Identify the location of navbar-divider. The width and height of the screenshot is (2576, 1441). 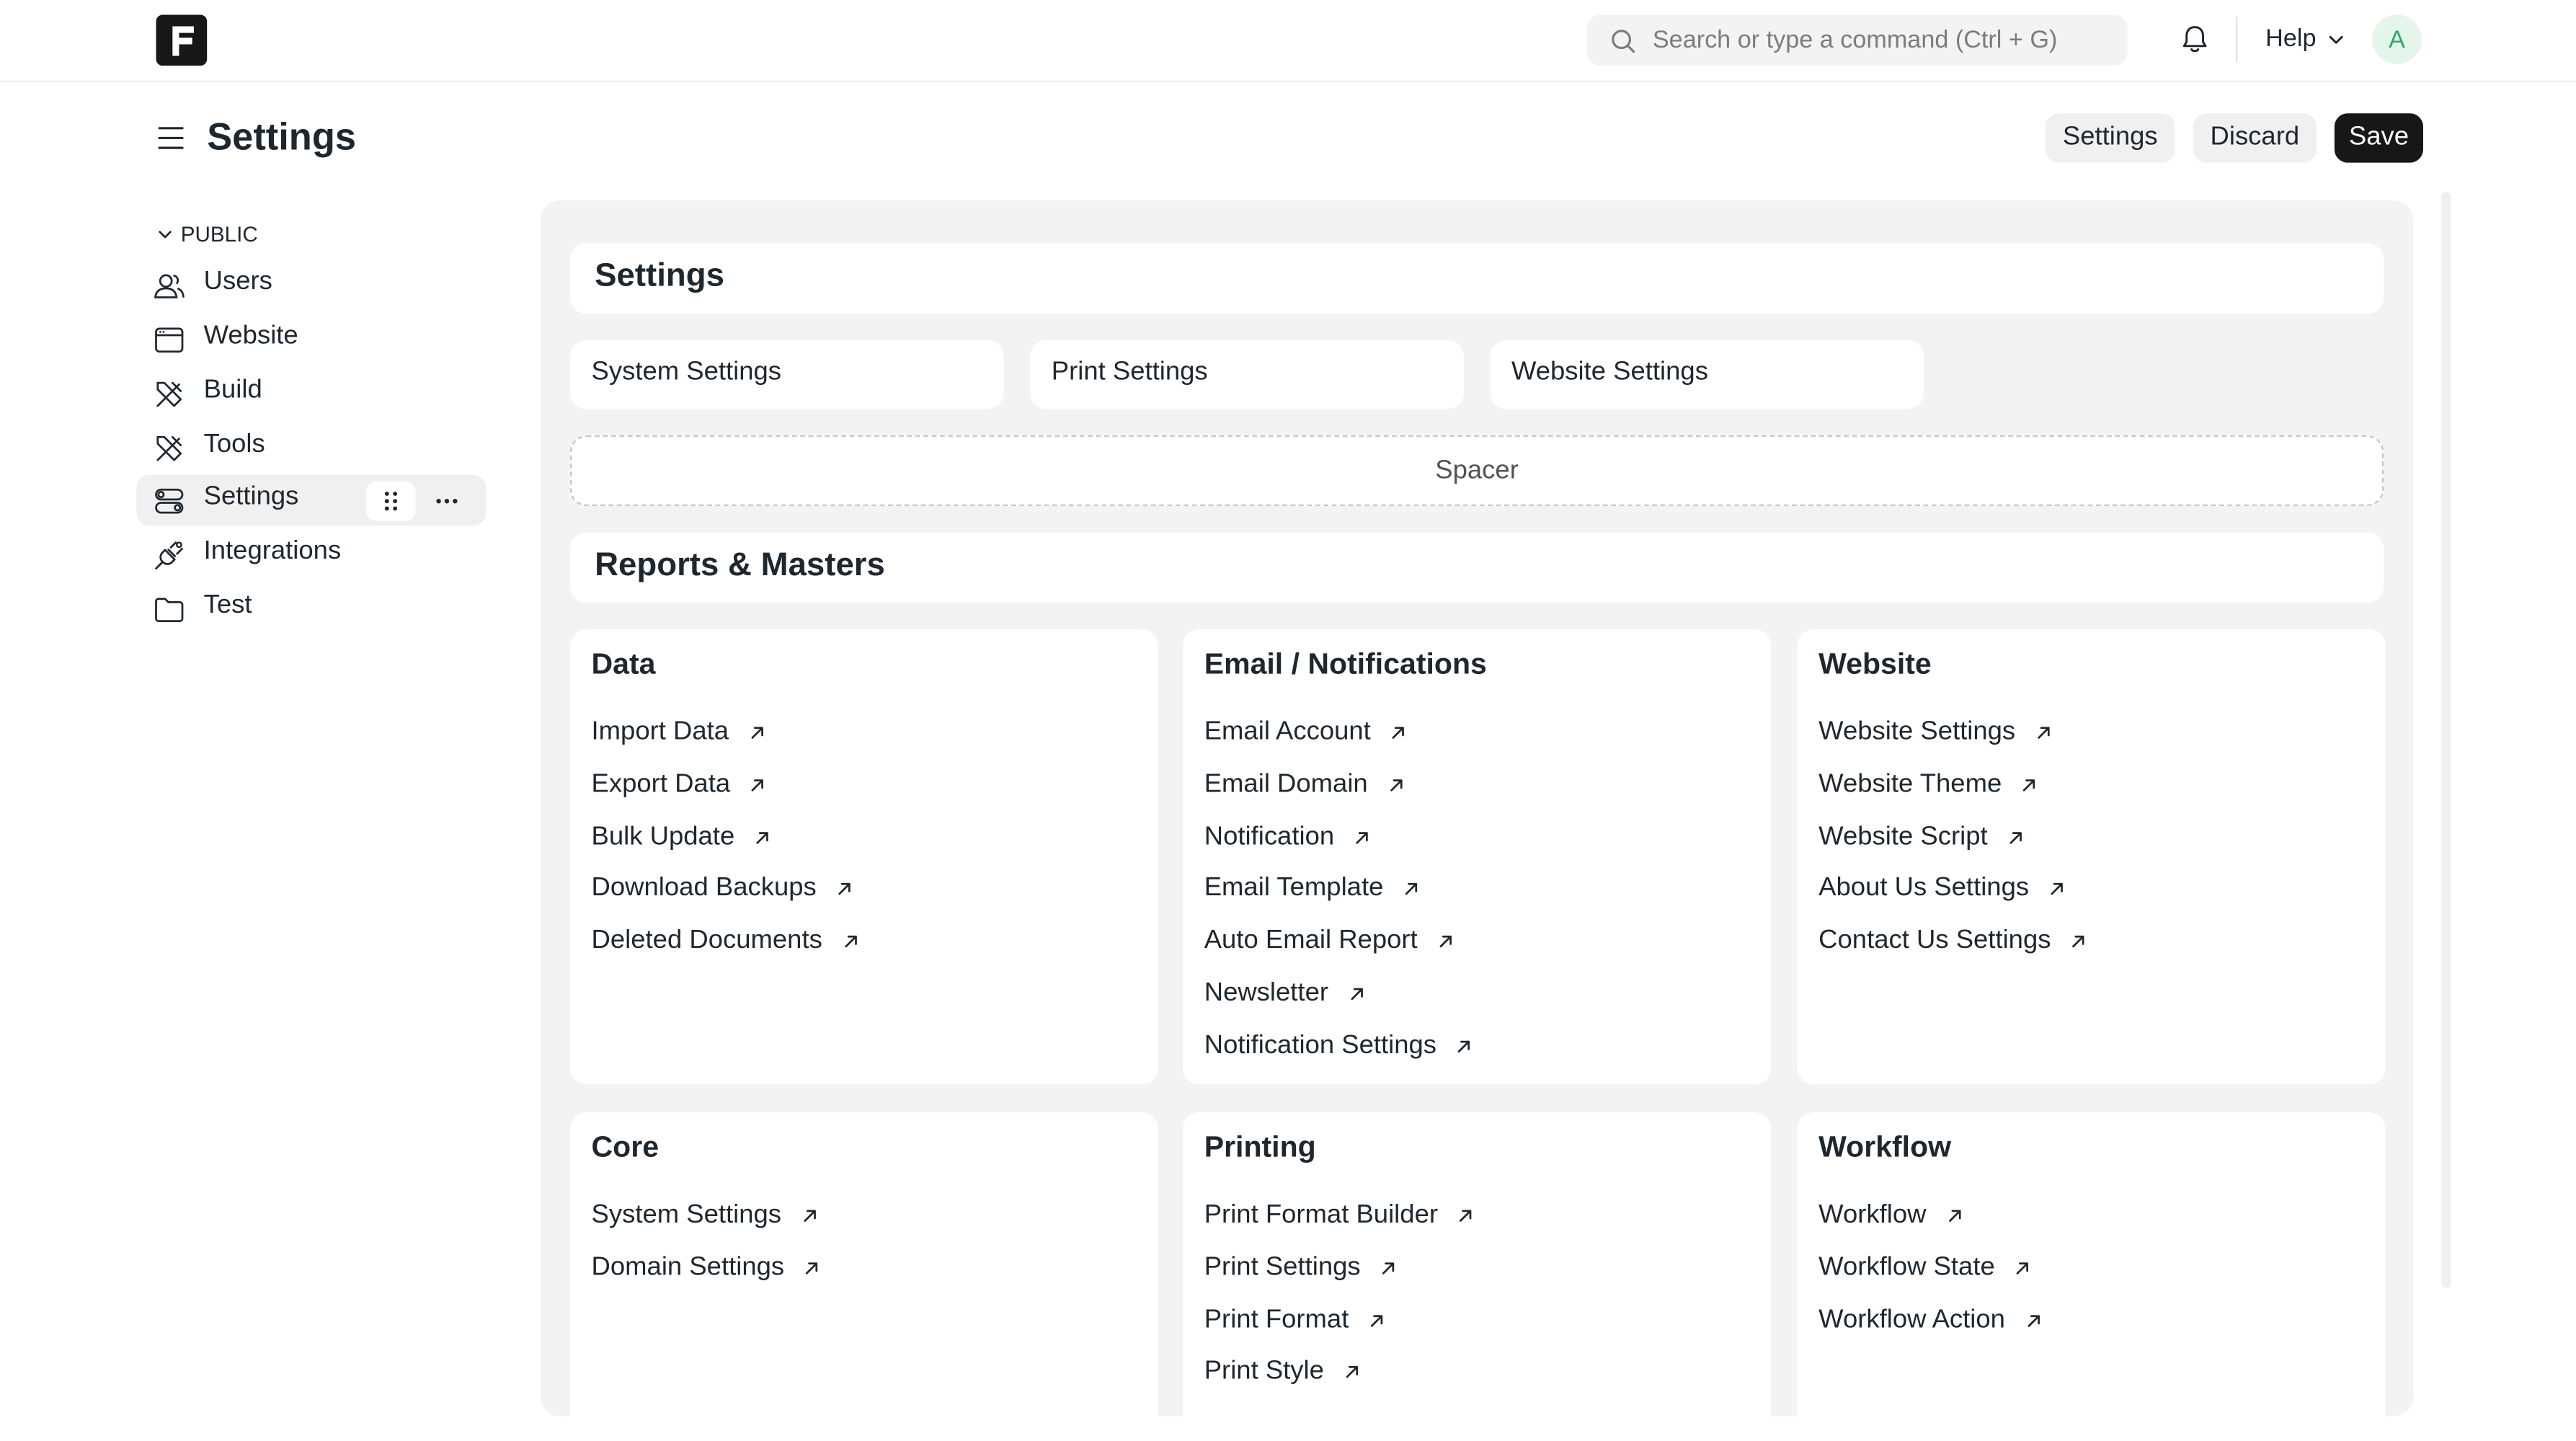
(2237, 39).